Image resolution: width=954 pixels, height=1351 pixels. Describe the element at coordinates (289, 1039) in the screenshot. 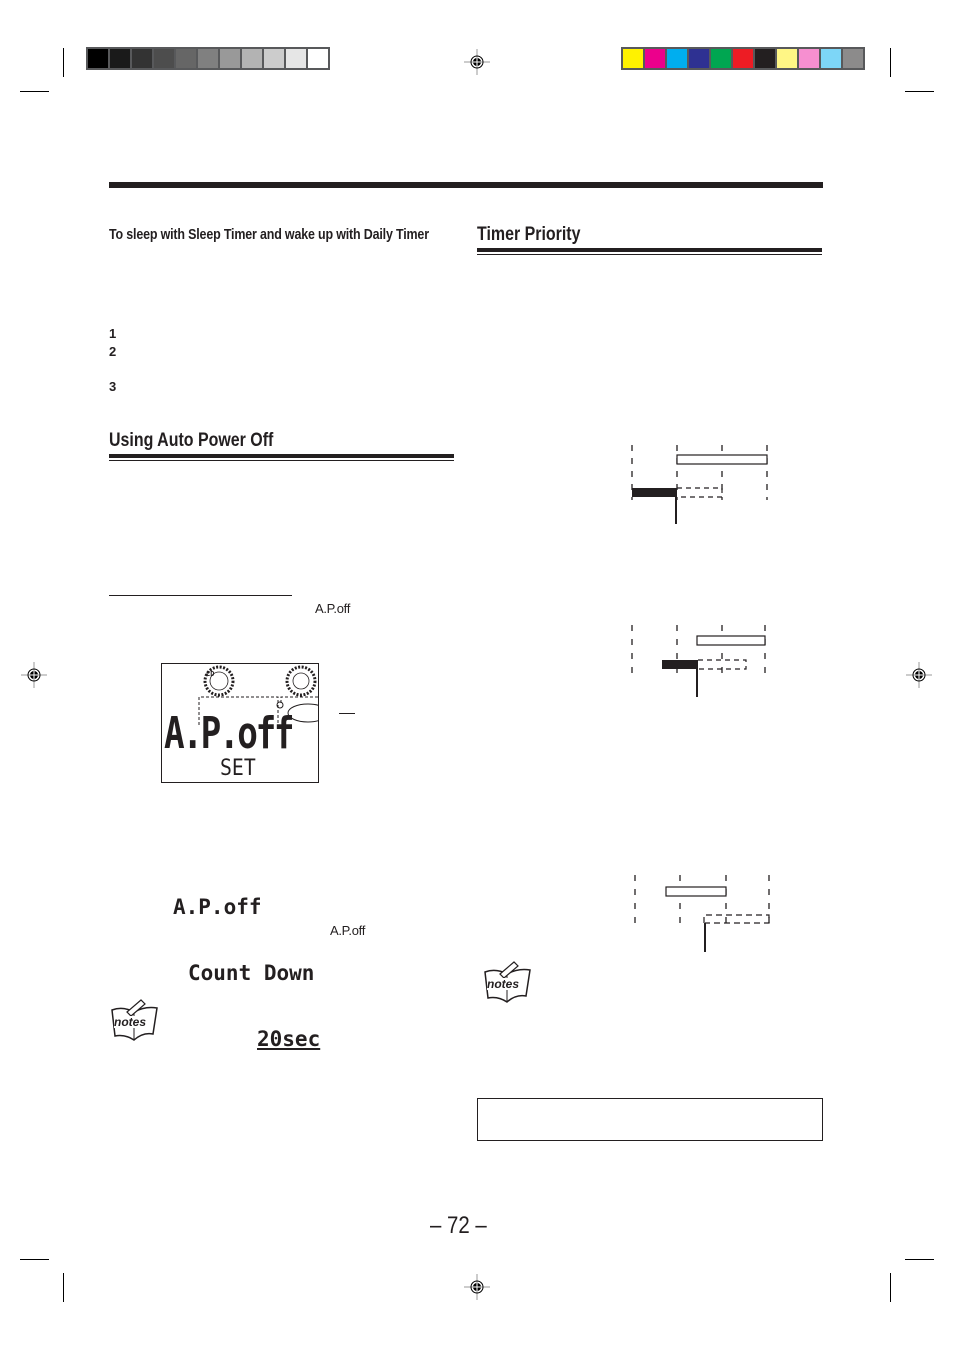

I see `countdown-line-3: 20sec` at that location.